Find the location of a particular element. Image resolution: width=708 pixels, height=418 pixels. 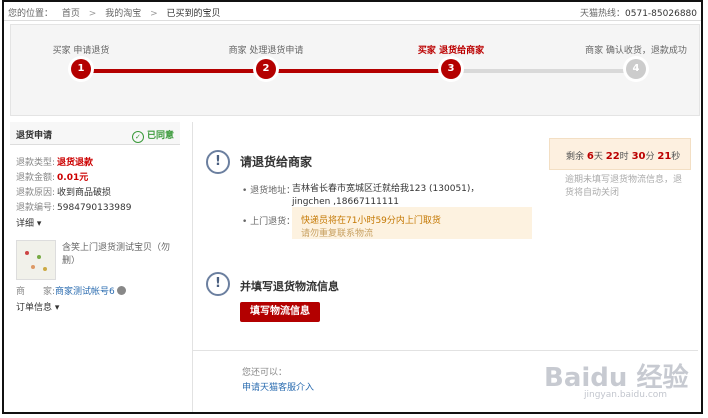

field-label: 退款金额: is located at coordinates (36, 178).